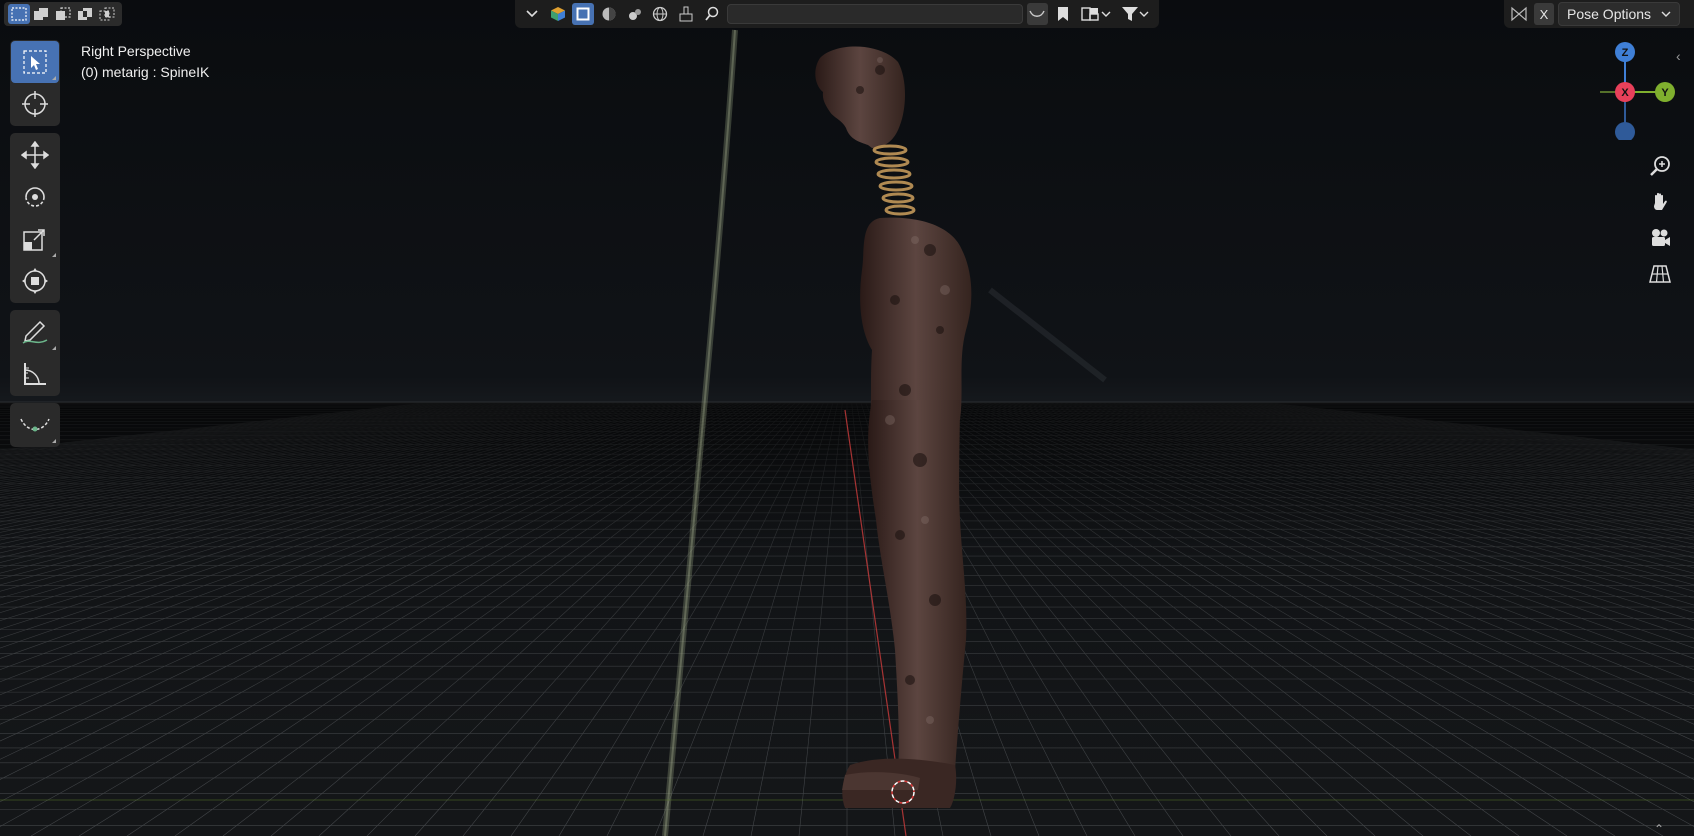 The width and height of the screenshot is (1694, 836). I want to click on move-arrows-icon, so click(35, 155).